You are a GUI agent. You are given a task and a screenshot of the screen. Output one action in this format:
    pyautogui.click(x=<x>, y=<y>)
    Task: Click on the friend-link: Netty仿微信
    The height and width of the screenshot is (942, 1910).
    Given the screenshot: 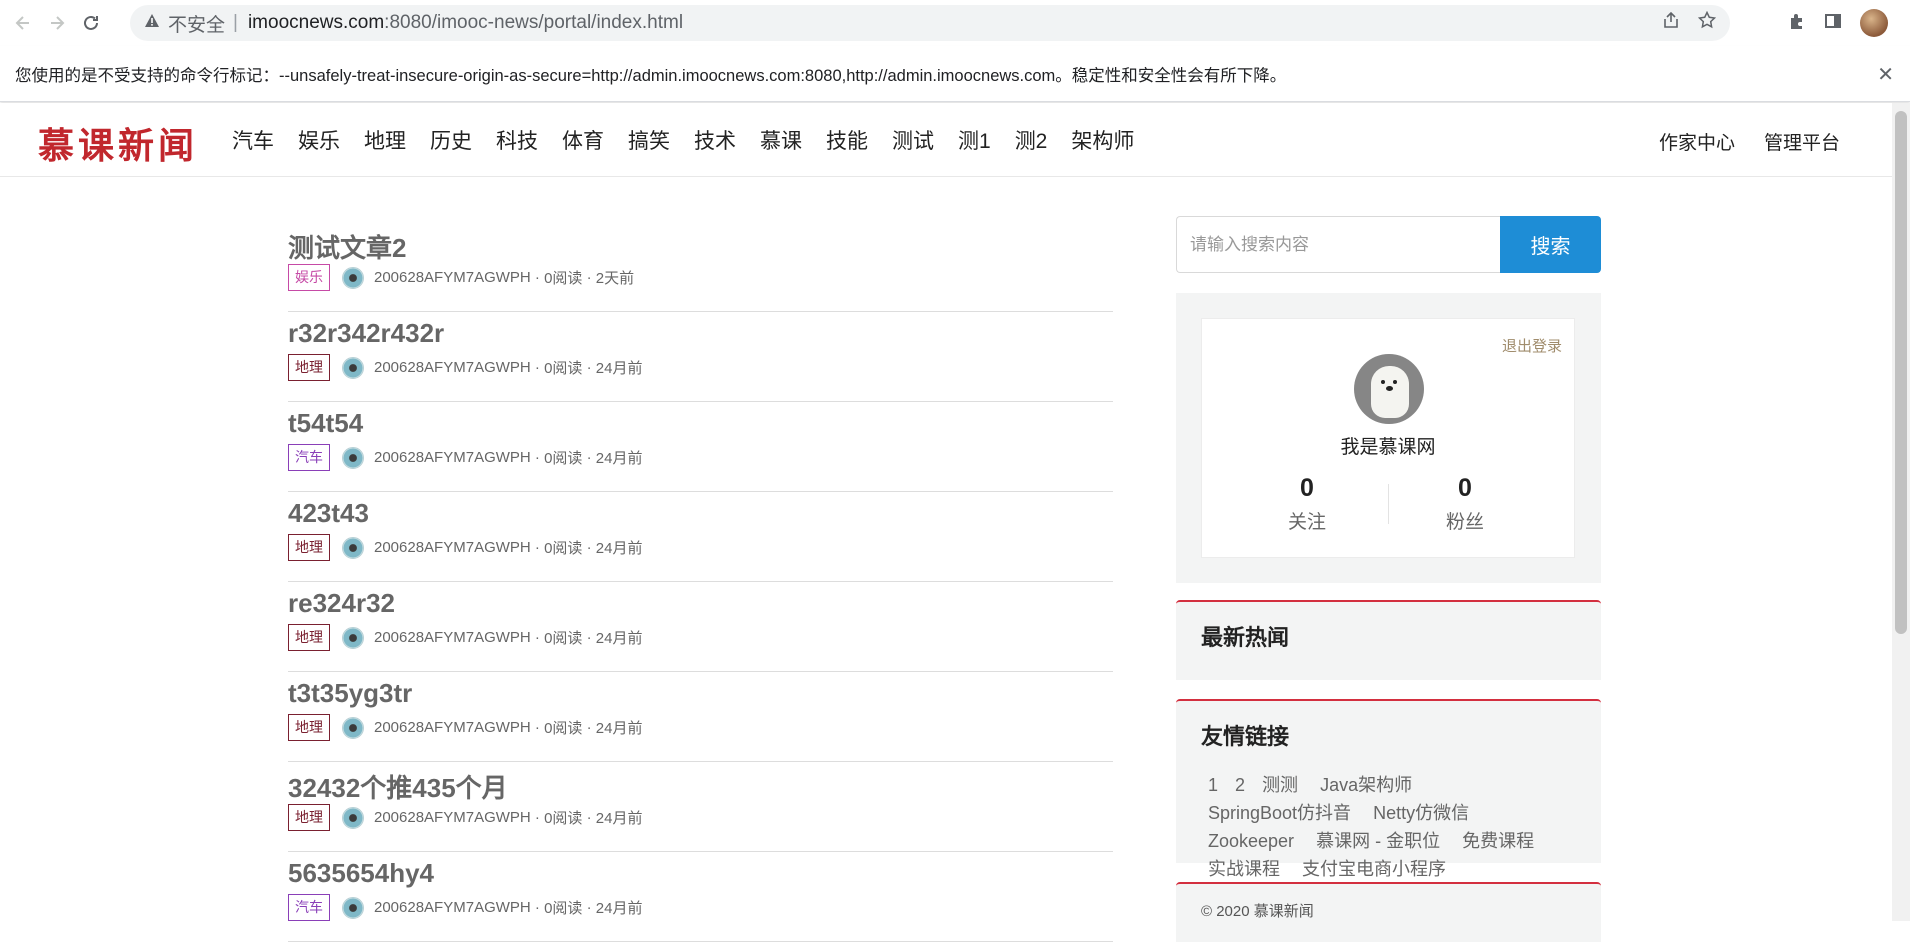 What is the action you would take?
    pyautogui.click(x=1421, y=813)
    